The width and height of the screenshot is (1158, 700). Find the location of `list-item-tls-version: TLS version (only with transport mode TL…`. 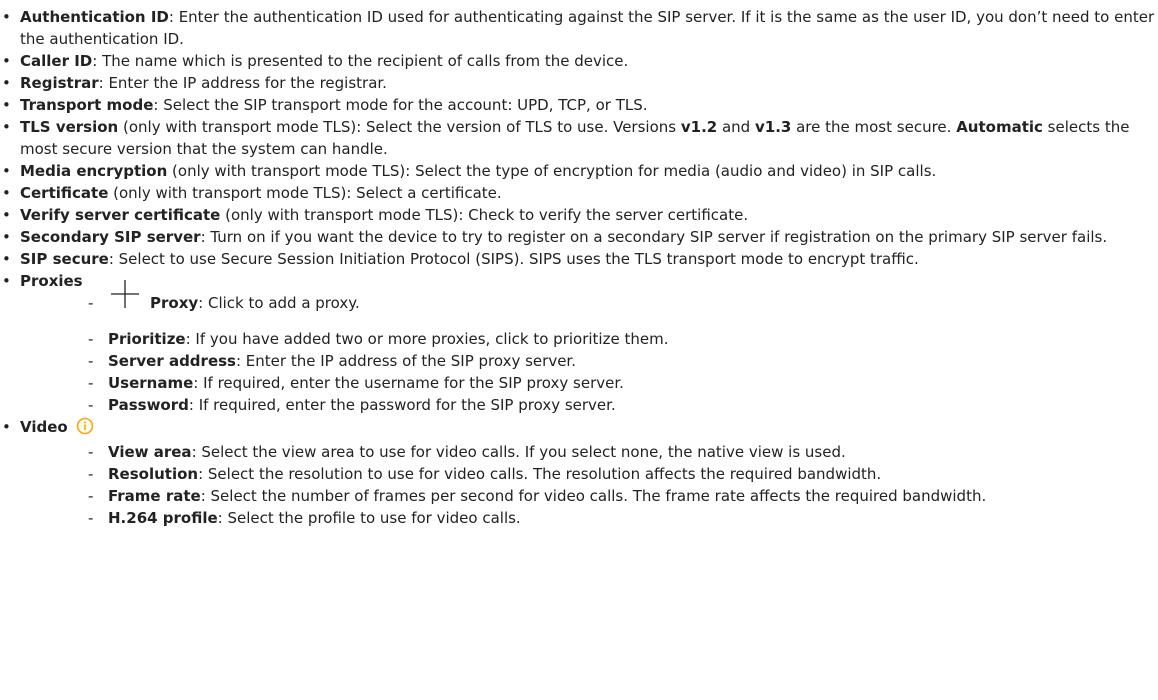

list-item-tls-version: TLS version (only with transport mode TL… is located at coordinates (579, 138).